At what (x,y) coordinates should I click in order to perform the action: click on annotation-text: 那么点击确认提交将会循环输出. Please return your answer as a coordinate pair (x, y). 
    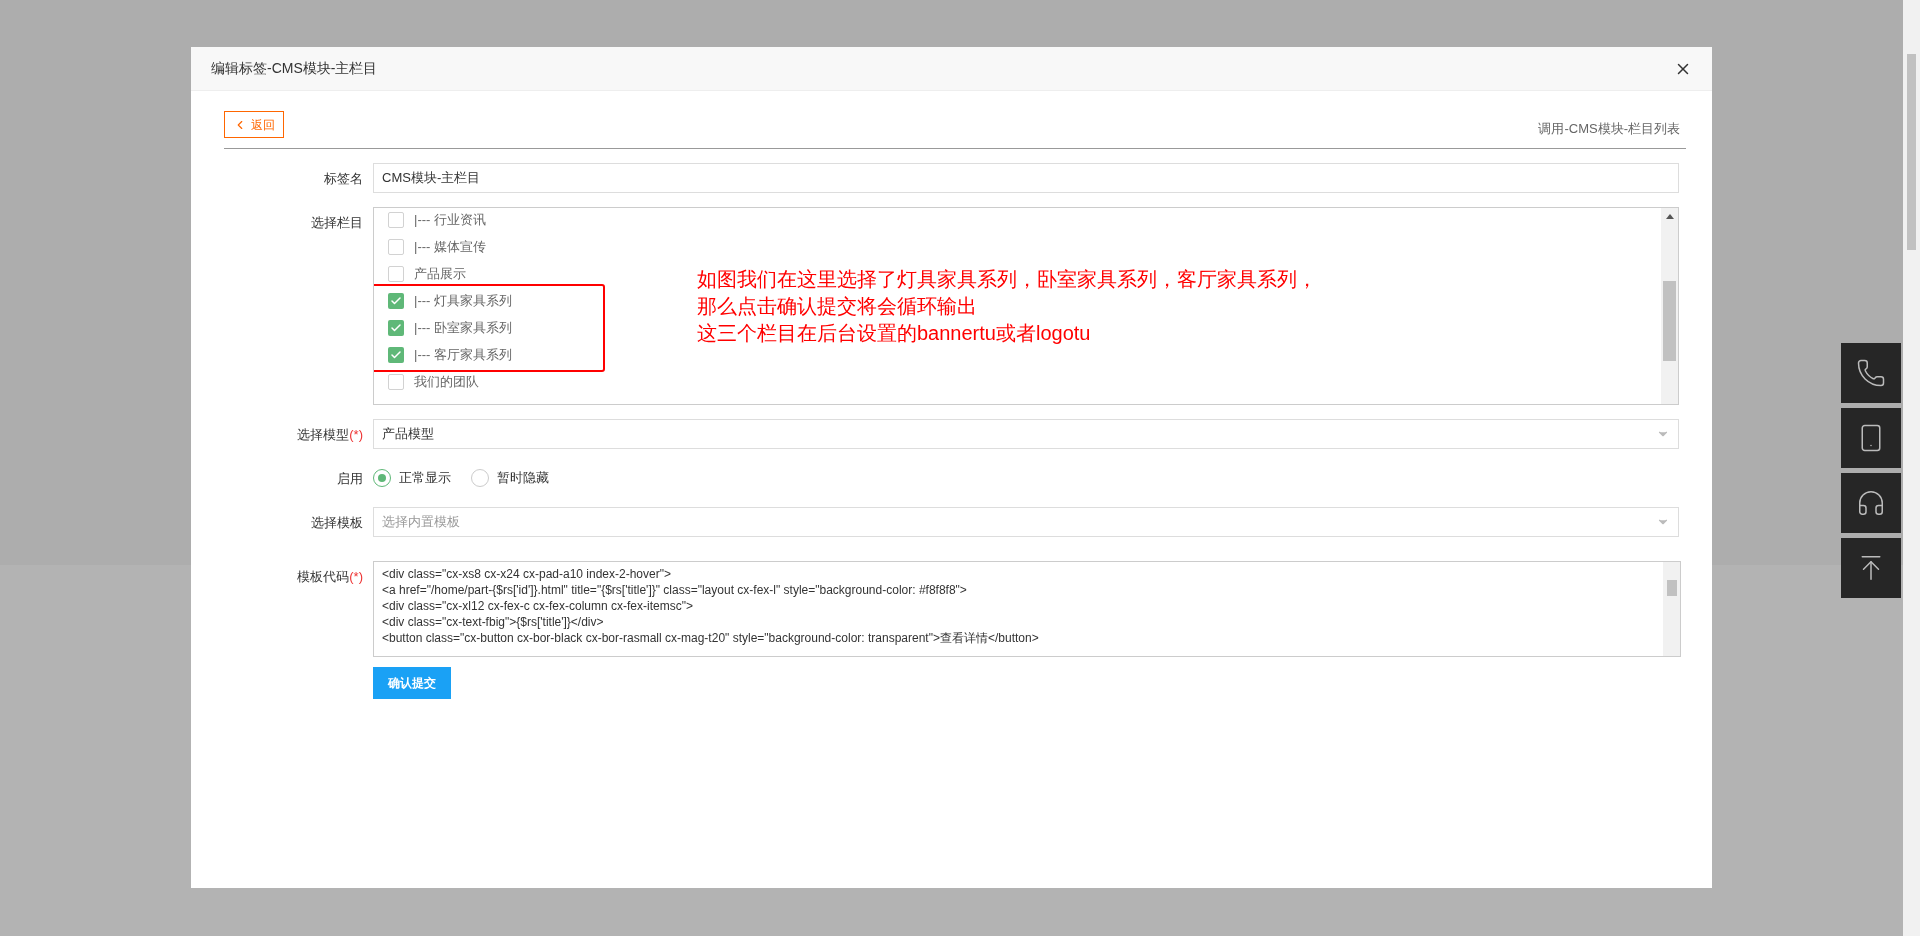
    Looking at the image, I should click on (837, 306).